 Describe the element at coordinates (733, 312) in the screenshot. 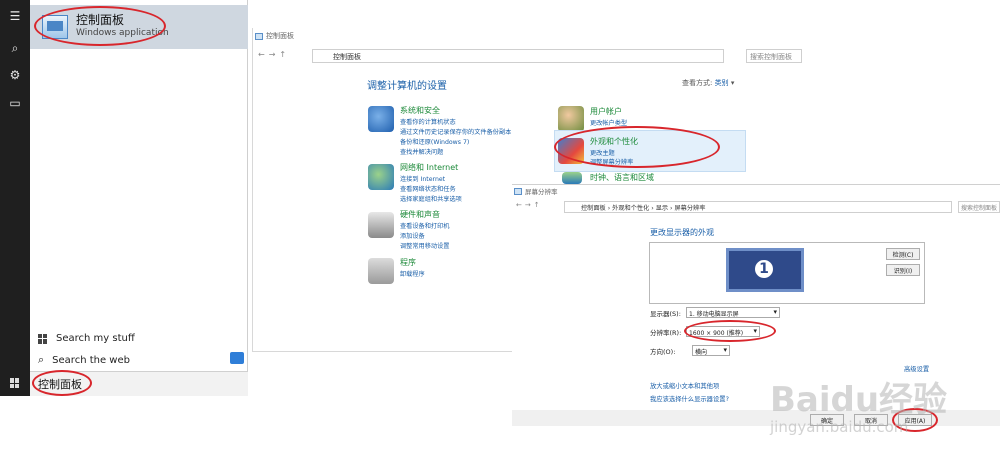

I see `display-select: 1. 移动电脑显示屏` at that location.